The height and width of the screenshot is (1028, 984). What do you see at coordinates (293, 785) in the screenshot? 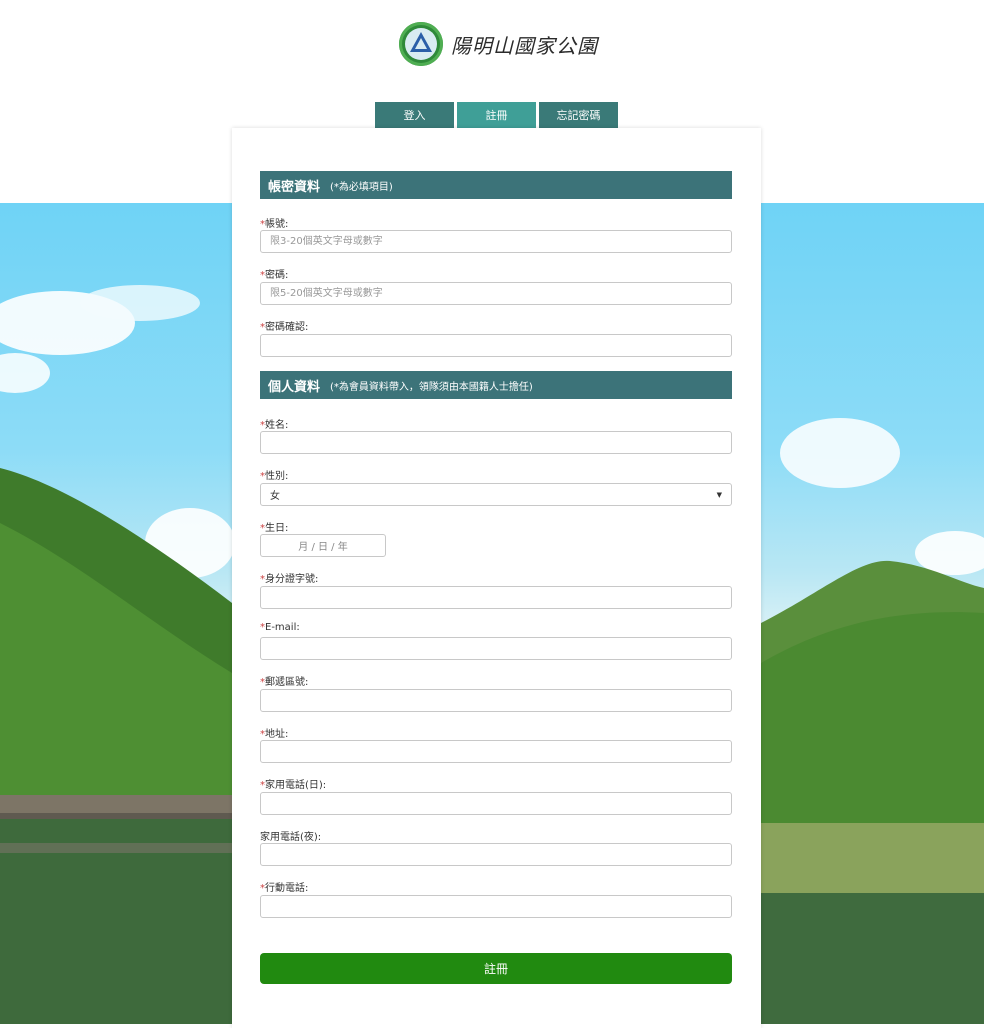
I see `home-phone-day-label: *家用電話(日):` at bounding box center [293, 785].